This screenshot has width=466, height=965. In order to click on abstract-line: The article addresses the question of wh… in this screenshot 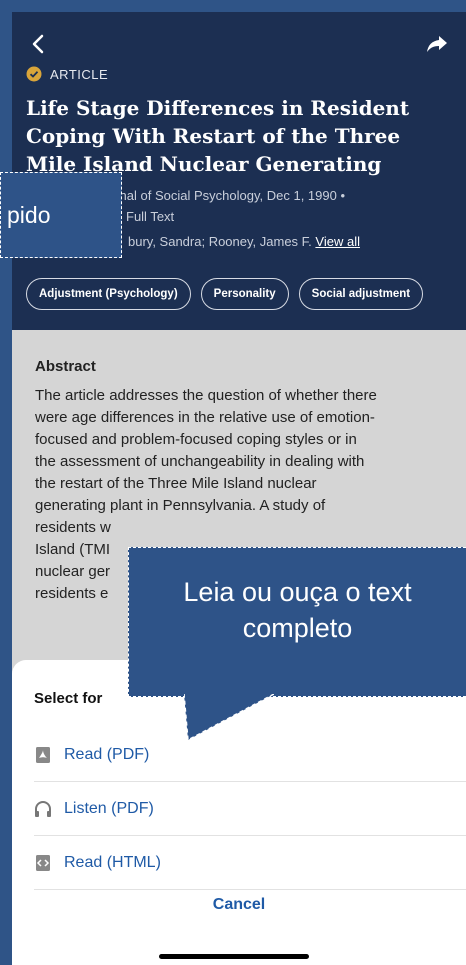, I will do `click(206, 395)`.